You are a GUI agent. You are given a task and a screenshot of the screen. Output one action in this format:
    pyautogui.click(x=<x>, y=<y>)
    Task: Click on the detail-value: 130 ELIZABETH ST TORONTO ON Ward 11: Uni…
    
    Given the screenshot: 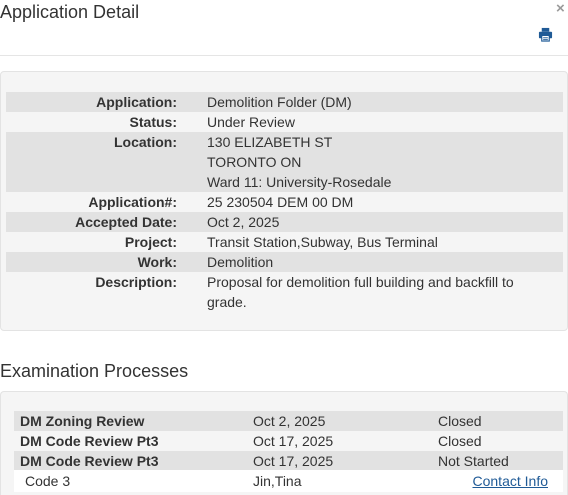 What is the action you would take?
    pyautogui.click(x=372, y=162)
    